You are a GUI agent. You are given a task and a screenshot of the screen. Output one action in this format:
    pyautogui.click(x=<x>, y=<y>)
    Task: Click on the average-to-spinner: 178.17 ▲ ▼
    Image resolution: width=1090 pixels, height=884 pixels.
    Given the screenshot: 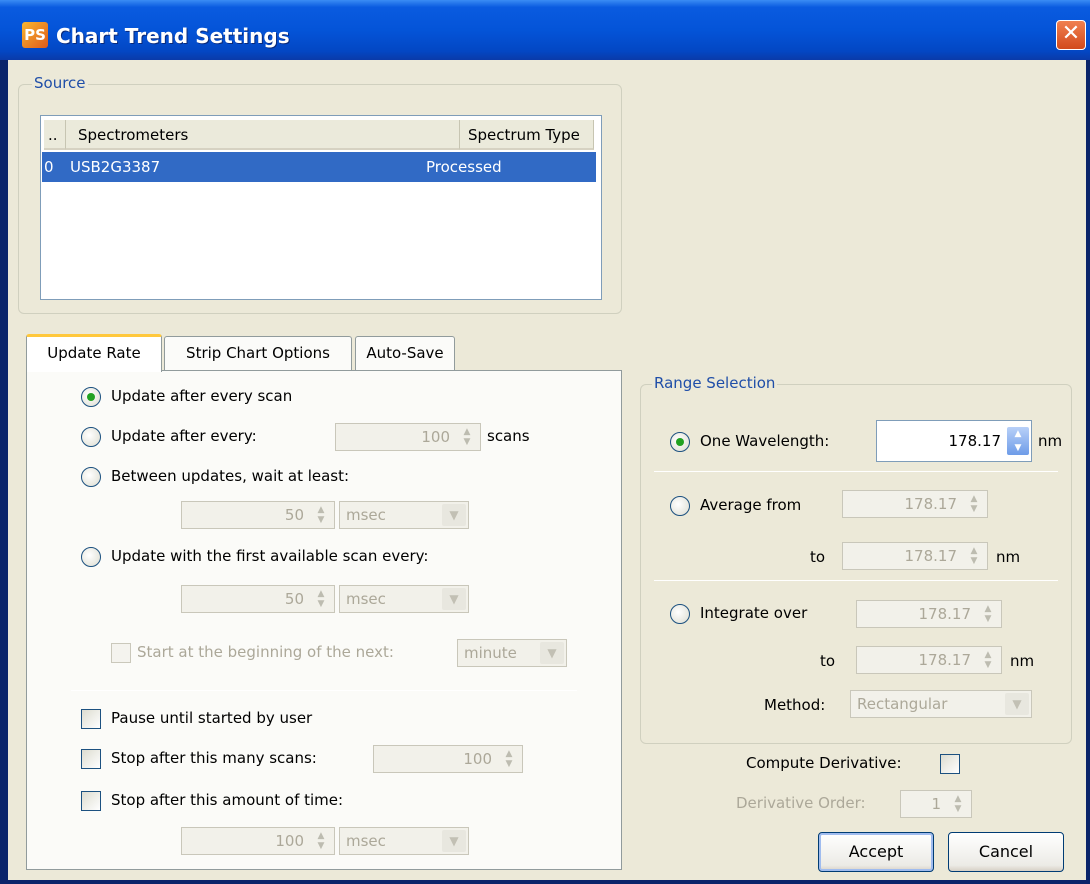 What is the action you would take?
    pyautogui.click(x=915, y=556)
    